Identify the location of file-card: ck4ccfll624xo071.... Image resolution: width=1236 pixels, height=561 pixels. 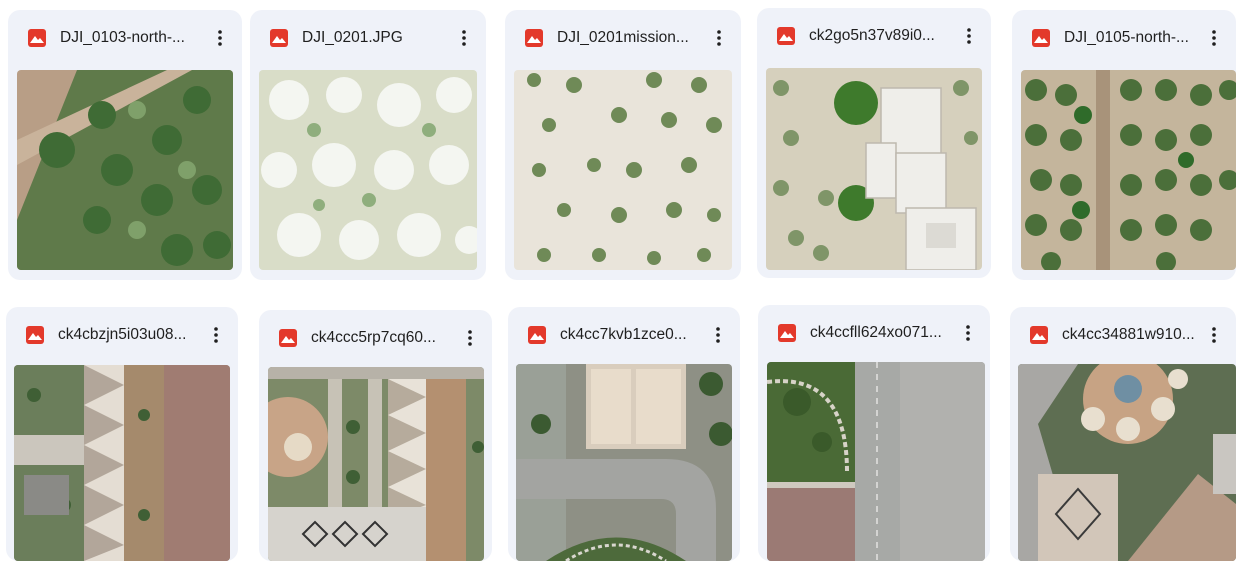
(874, 433).